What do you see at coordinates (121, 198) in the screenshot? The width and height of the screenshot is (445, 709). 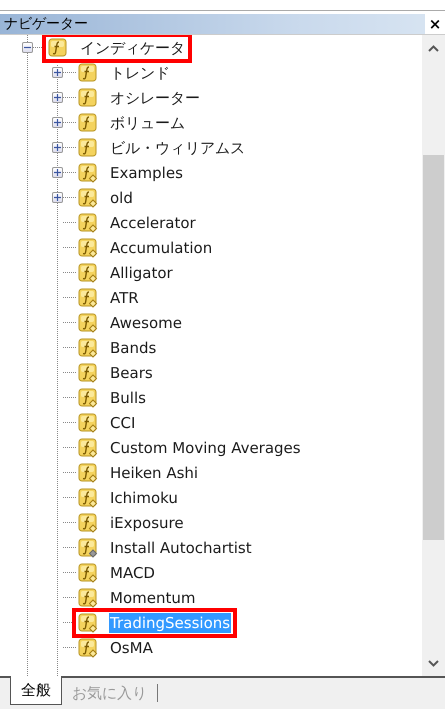 I see `tree-item: old` at bounding box center [121, 198].